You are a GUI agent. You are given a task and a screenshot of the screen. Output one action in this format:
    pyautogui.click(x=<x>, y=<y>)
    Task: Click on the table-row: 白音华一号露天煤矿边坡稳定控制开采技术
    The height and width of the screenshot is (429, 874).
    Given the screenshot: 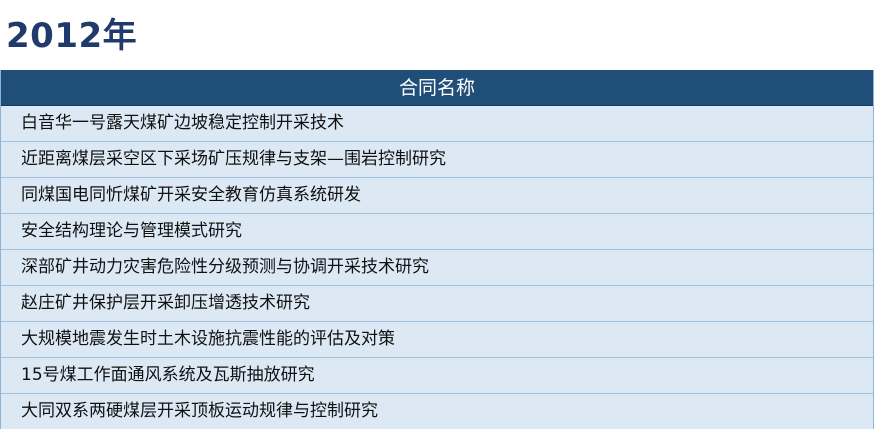 What is the action you would take?
    pyautogui.click(x=437, y=124)
    